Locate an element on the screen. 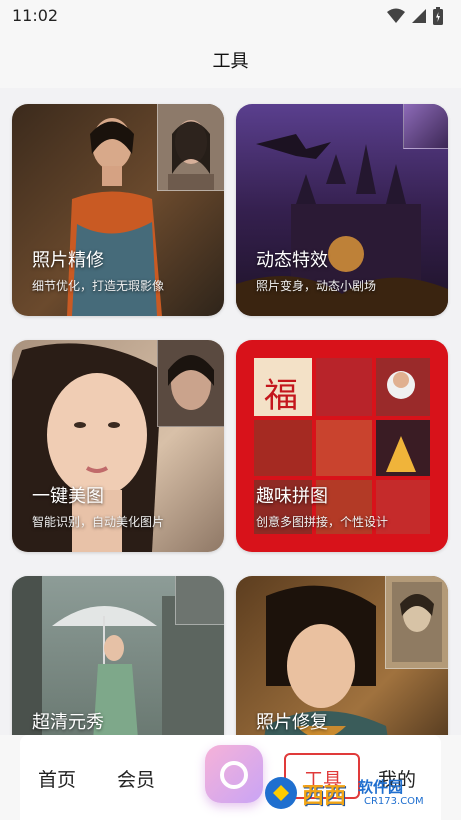 This screenshot has width=461, height=820. wifi-icon is located at coordinates (396, 15).